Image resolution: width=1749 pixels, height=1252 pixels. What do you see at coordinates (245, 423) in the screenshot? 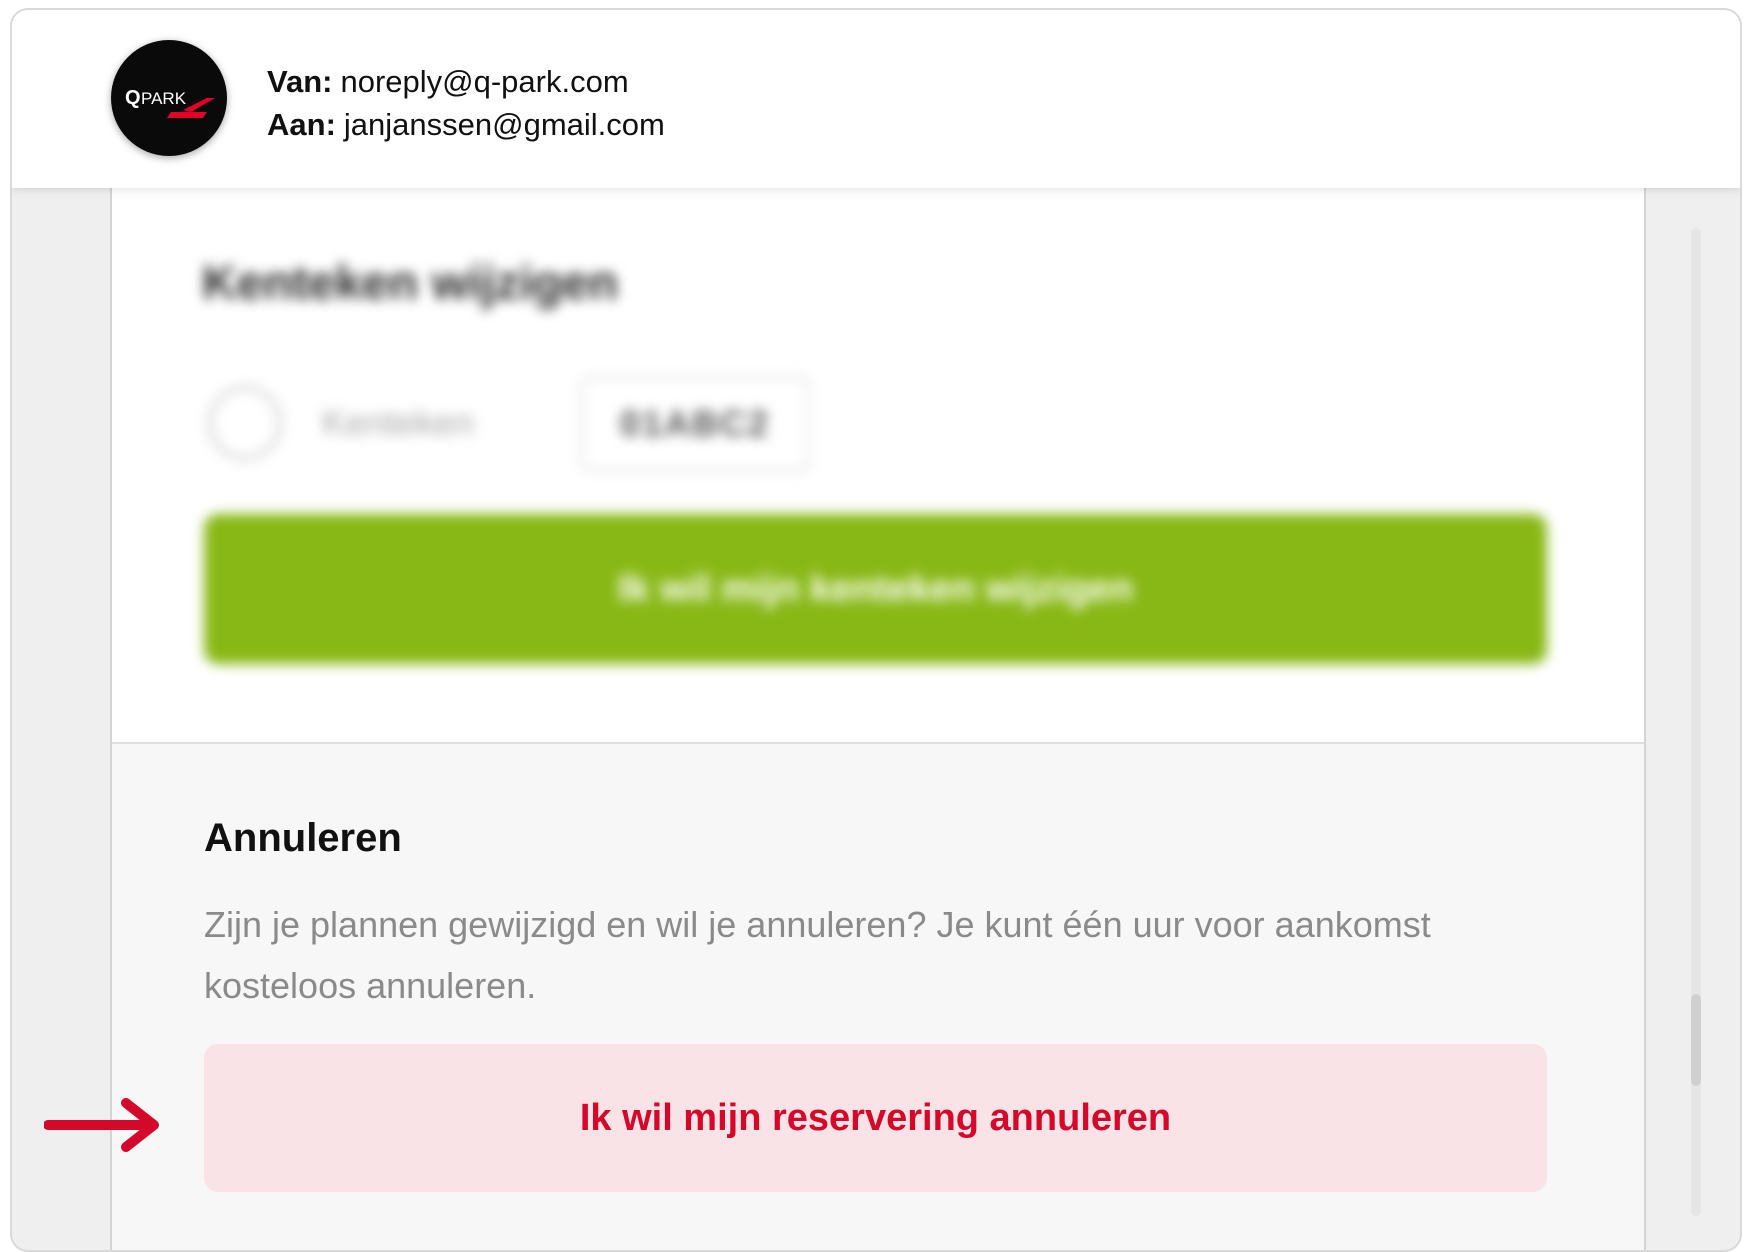
I see `car-icon` at bounding box center [245, 423].